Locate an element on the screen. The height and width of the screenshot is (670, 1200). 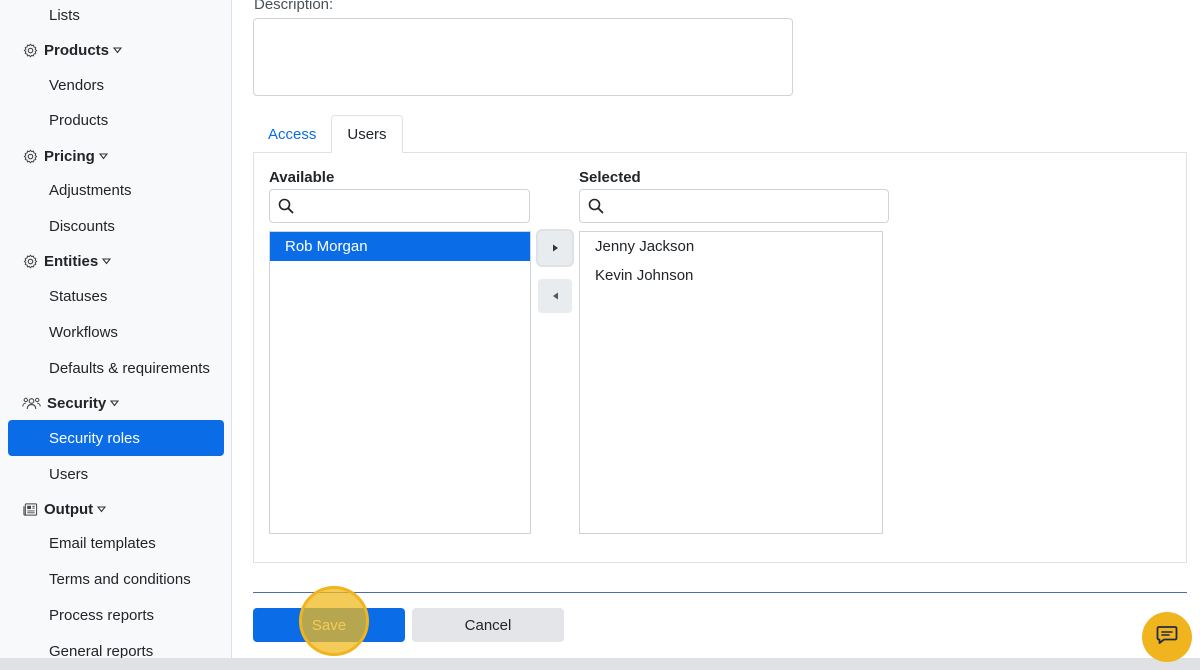
sidebar-group-products: Products is located at coordinates (115, 50).